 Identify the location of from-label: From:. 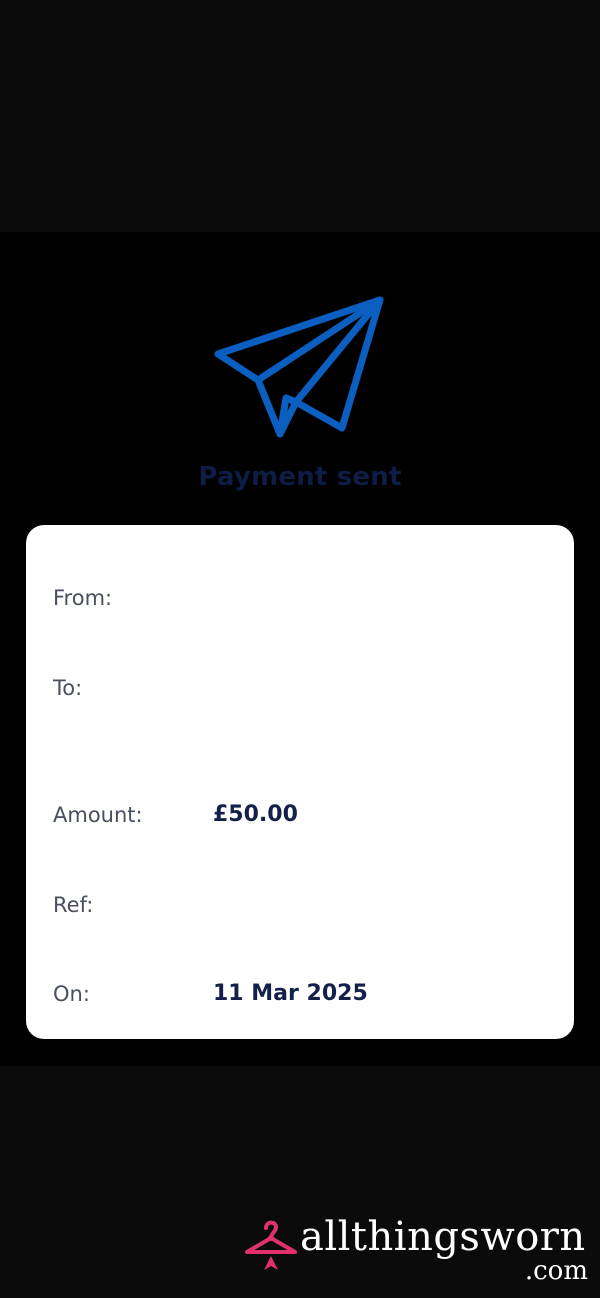
(83, 598).